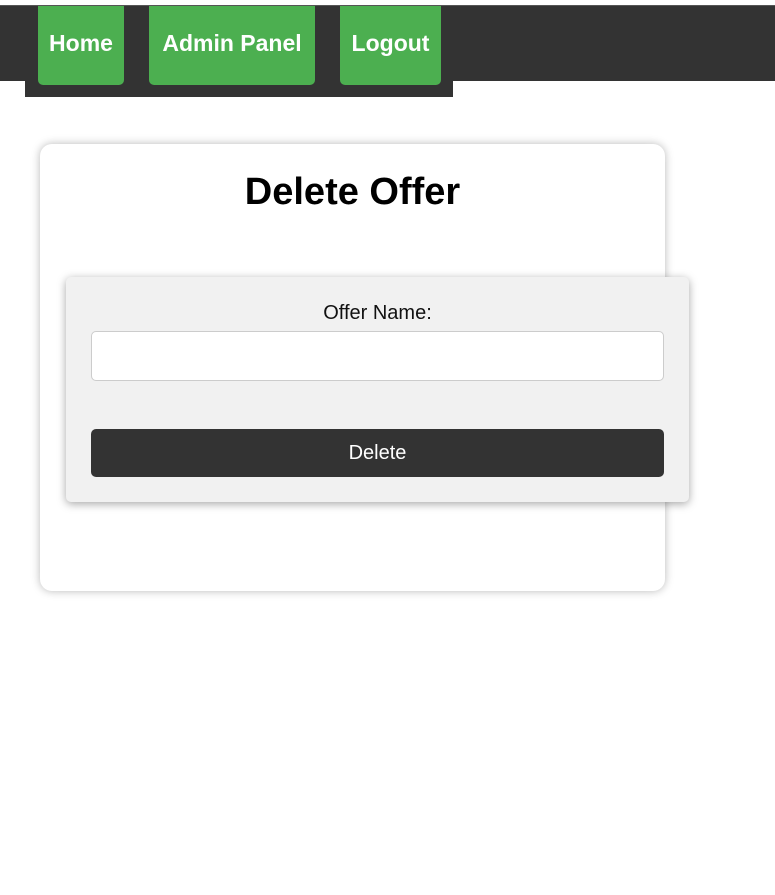 The image size is (775, 895). Describe the element at coordinates (377, 453) in the screenshot. I see `delete-button: Delete` at that location.